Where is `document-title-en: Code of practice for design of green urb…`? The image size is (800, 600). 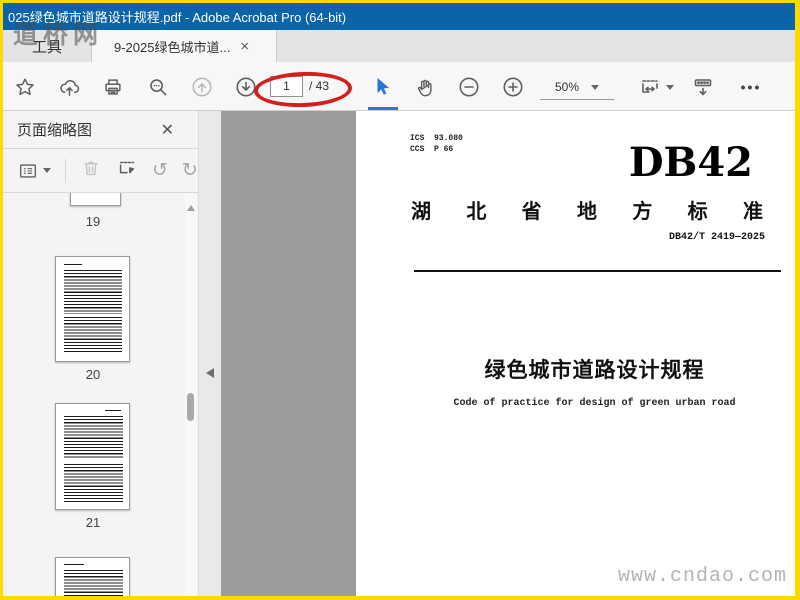
document-title-en: Code of practice for design of green urb… is located at coordinates (594, 403).